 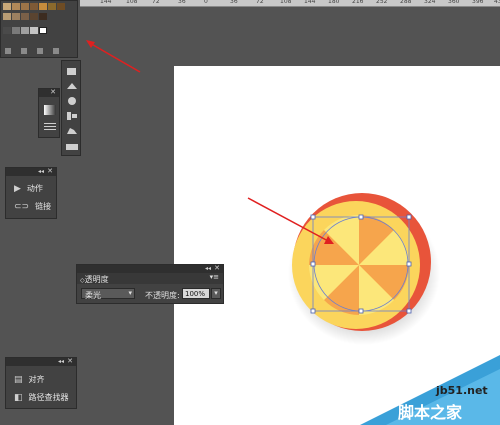 What do you see at coordinates (18, 397) in the screenshot?
I see `pathfinder-icon: ◧` at bounding box center [18, 397].